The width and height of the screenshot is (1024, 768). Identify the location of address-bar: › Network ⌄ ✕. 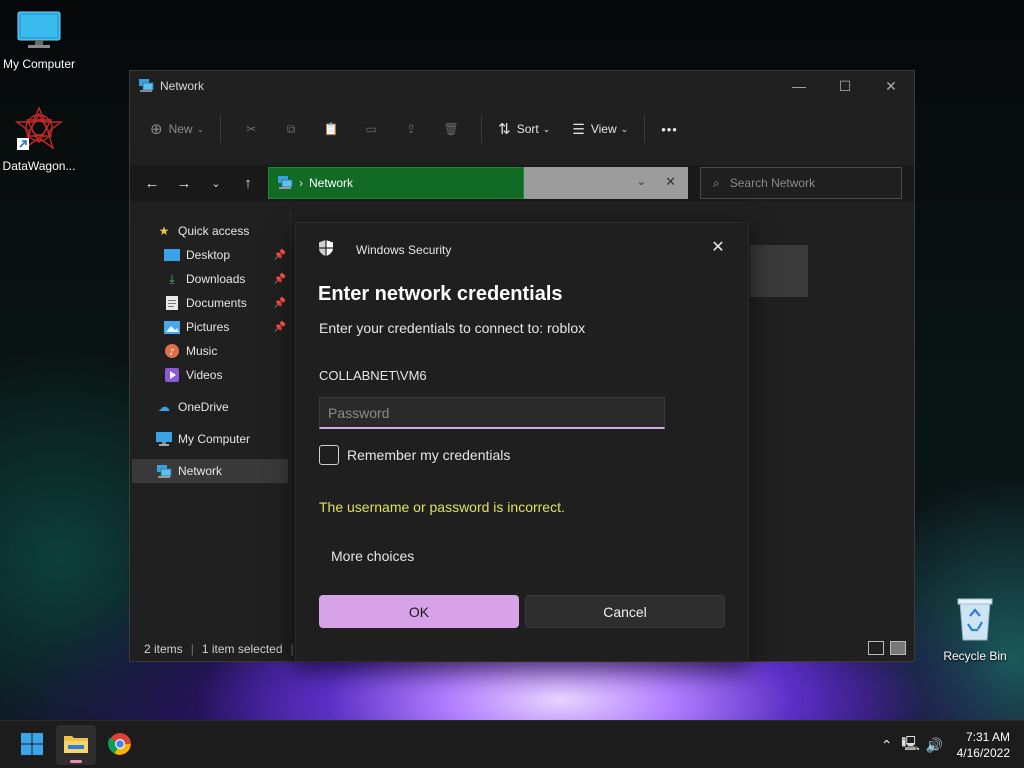
(478, 183).